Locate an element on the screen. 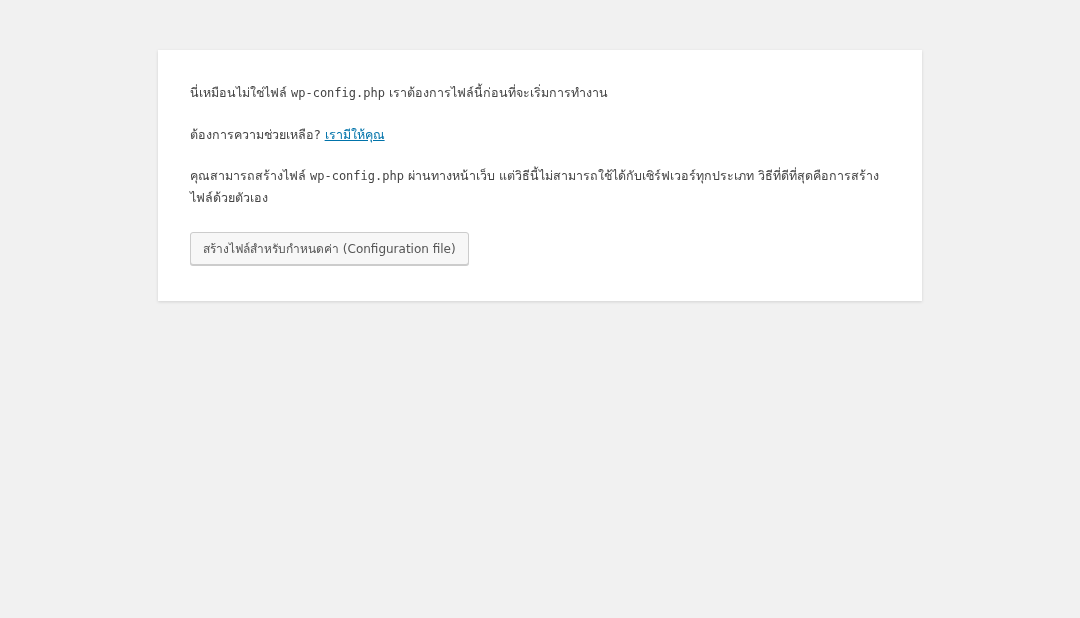 This screenshot has height=618, width=1080. message-text: คุณสามารถสร้างไฟล์ wp-config.php ผ่านทางหน้าเว็บ แต่วิธีนี้ไม่สามารถใช้ได้กับเซิร์ฟเวอร์ทุกประเภท วิธีที่ดีที่สุดคือการสร้างไฟล์ด้วยตัวเอง is located at coordinates (535, 186).